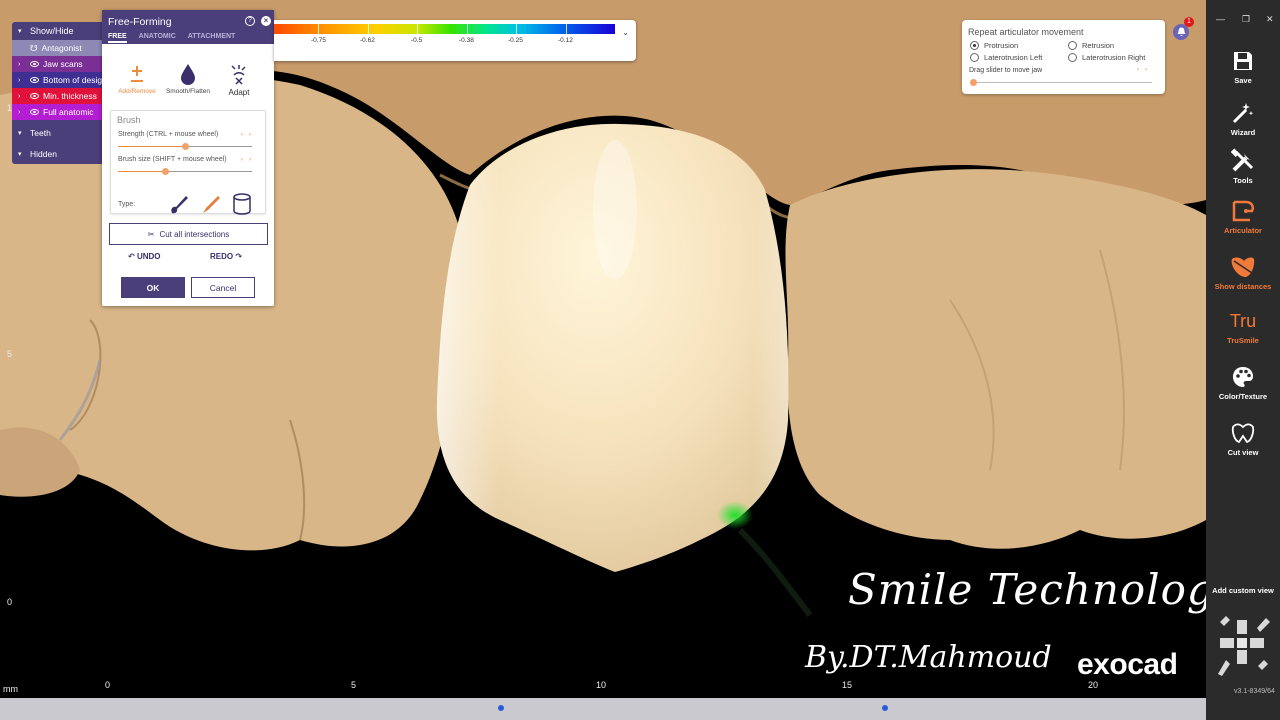 This screenshot has height=720, width=1280. Describe the element at coordinates (515, 40) in the screenshot. I see `scale-value: -0.25` at that location.